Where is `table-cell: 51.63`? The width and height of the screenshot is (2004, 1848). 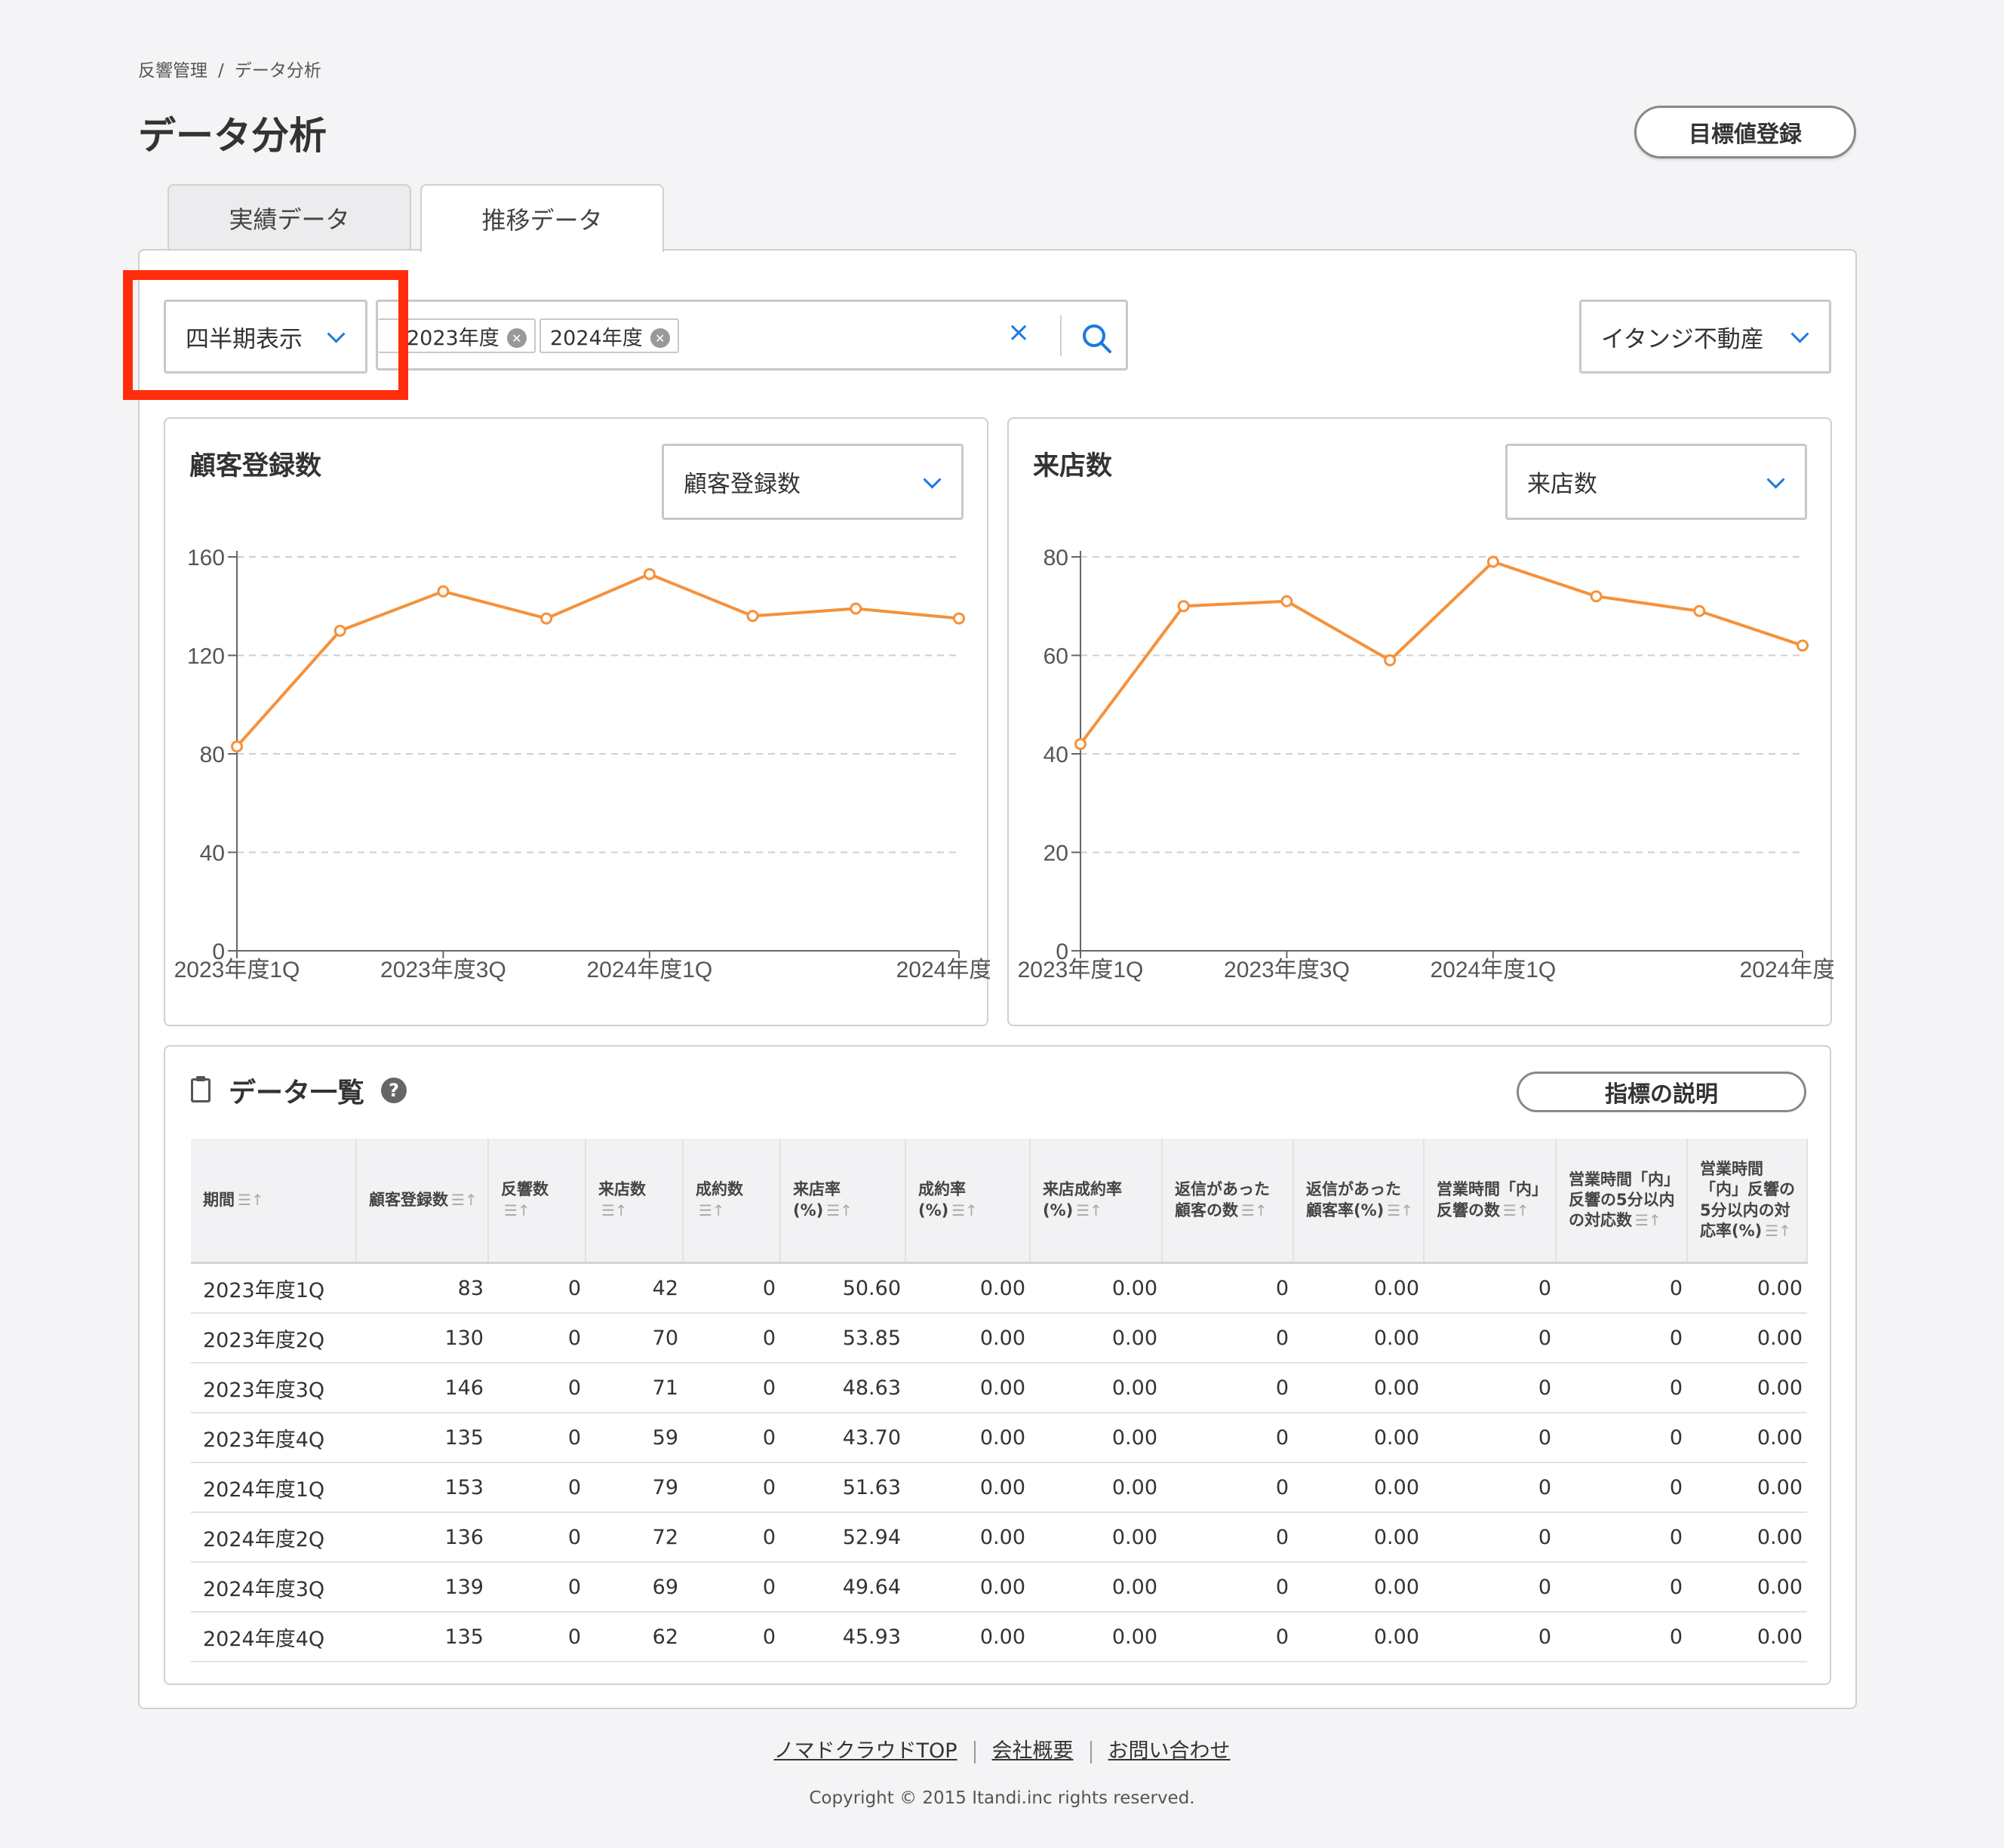 table-cell: 51.63 is located at coordinates (842, 1487).